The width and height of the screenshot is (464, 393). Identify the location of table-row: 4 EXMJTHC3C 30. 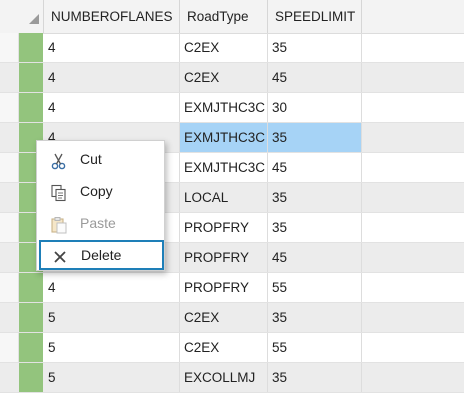
(232, 108).